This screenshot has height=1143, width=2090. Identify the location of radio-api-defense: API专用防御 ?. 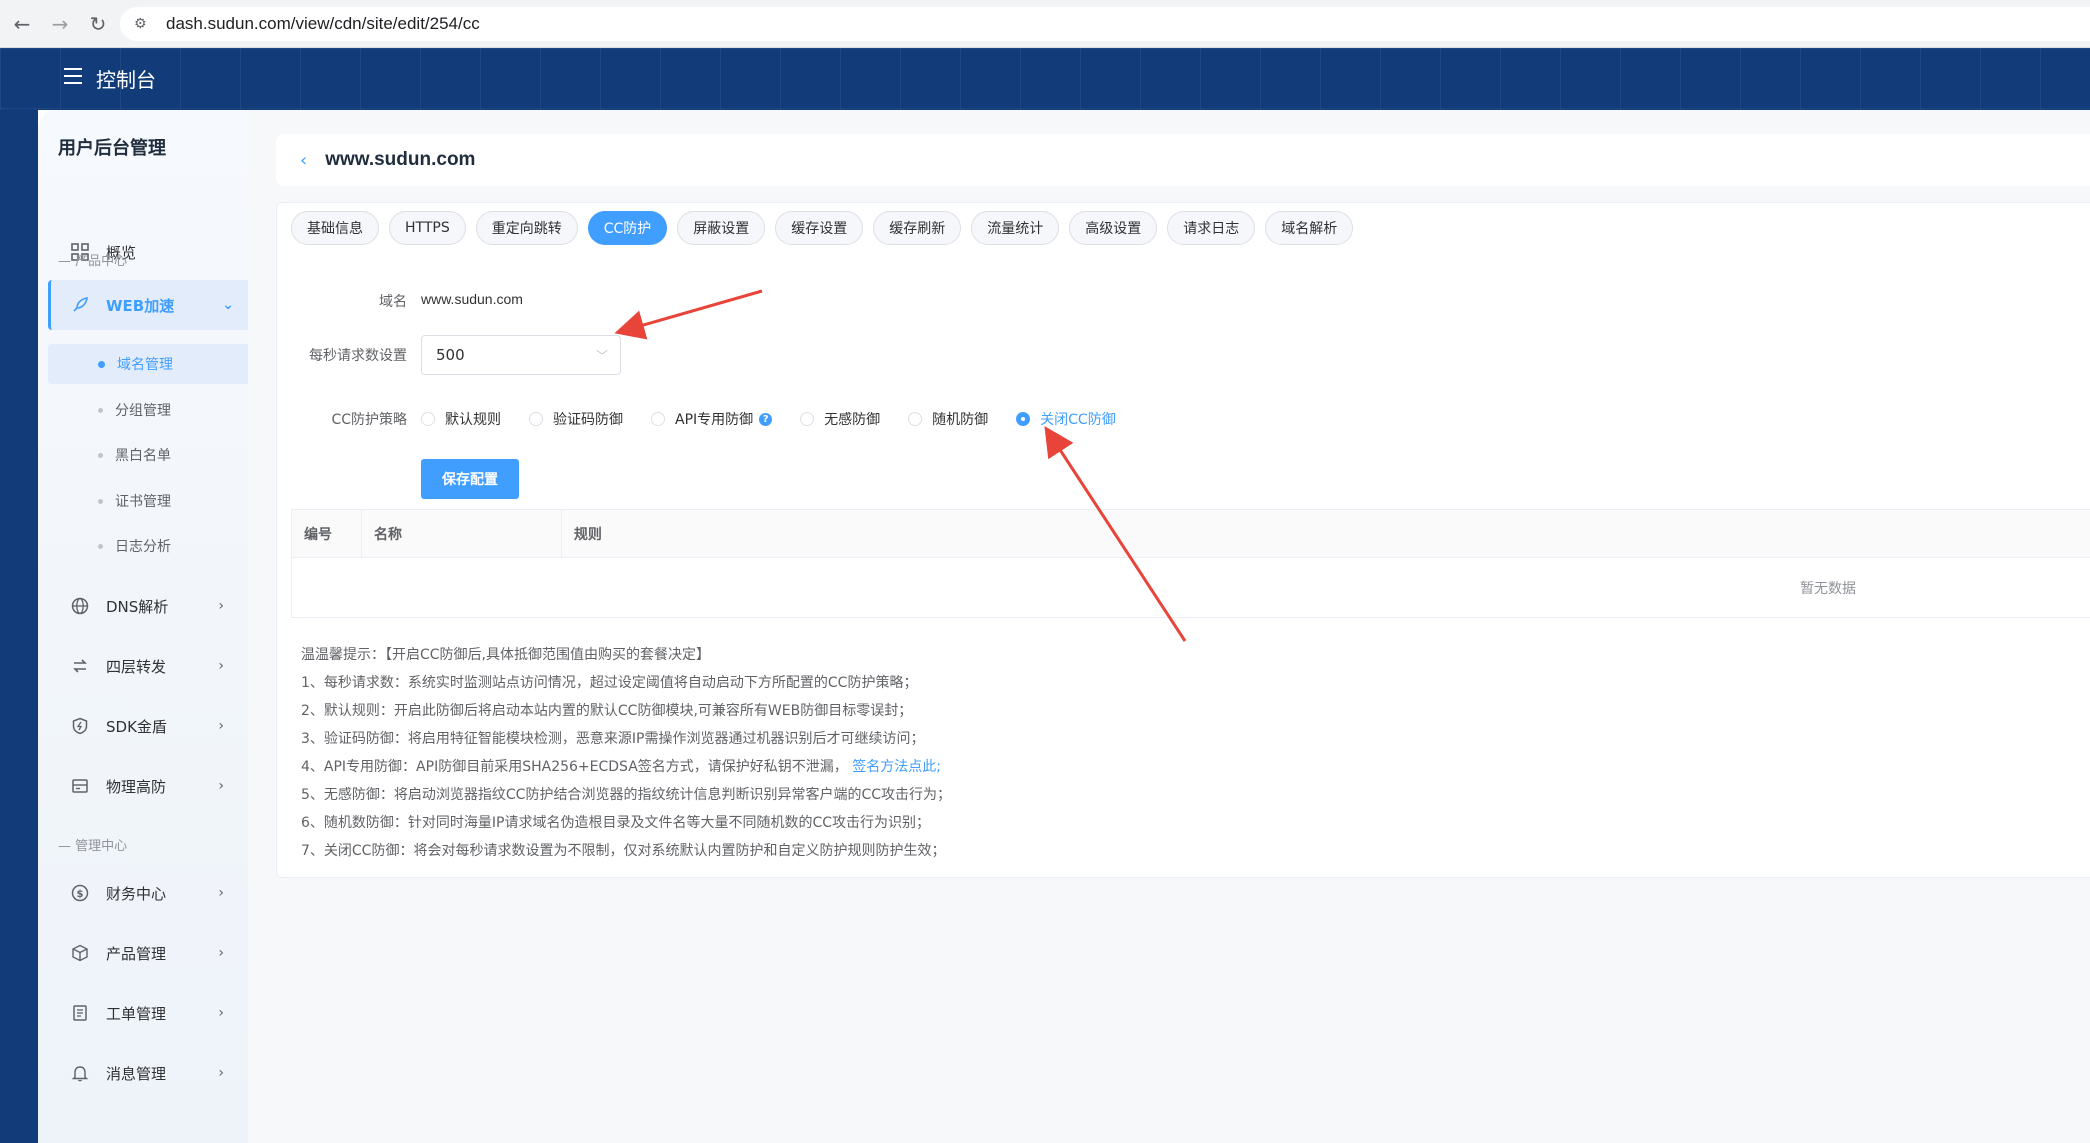
(712, 419).